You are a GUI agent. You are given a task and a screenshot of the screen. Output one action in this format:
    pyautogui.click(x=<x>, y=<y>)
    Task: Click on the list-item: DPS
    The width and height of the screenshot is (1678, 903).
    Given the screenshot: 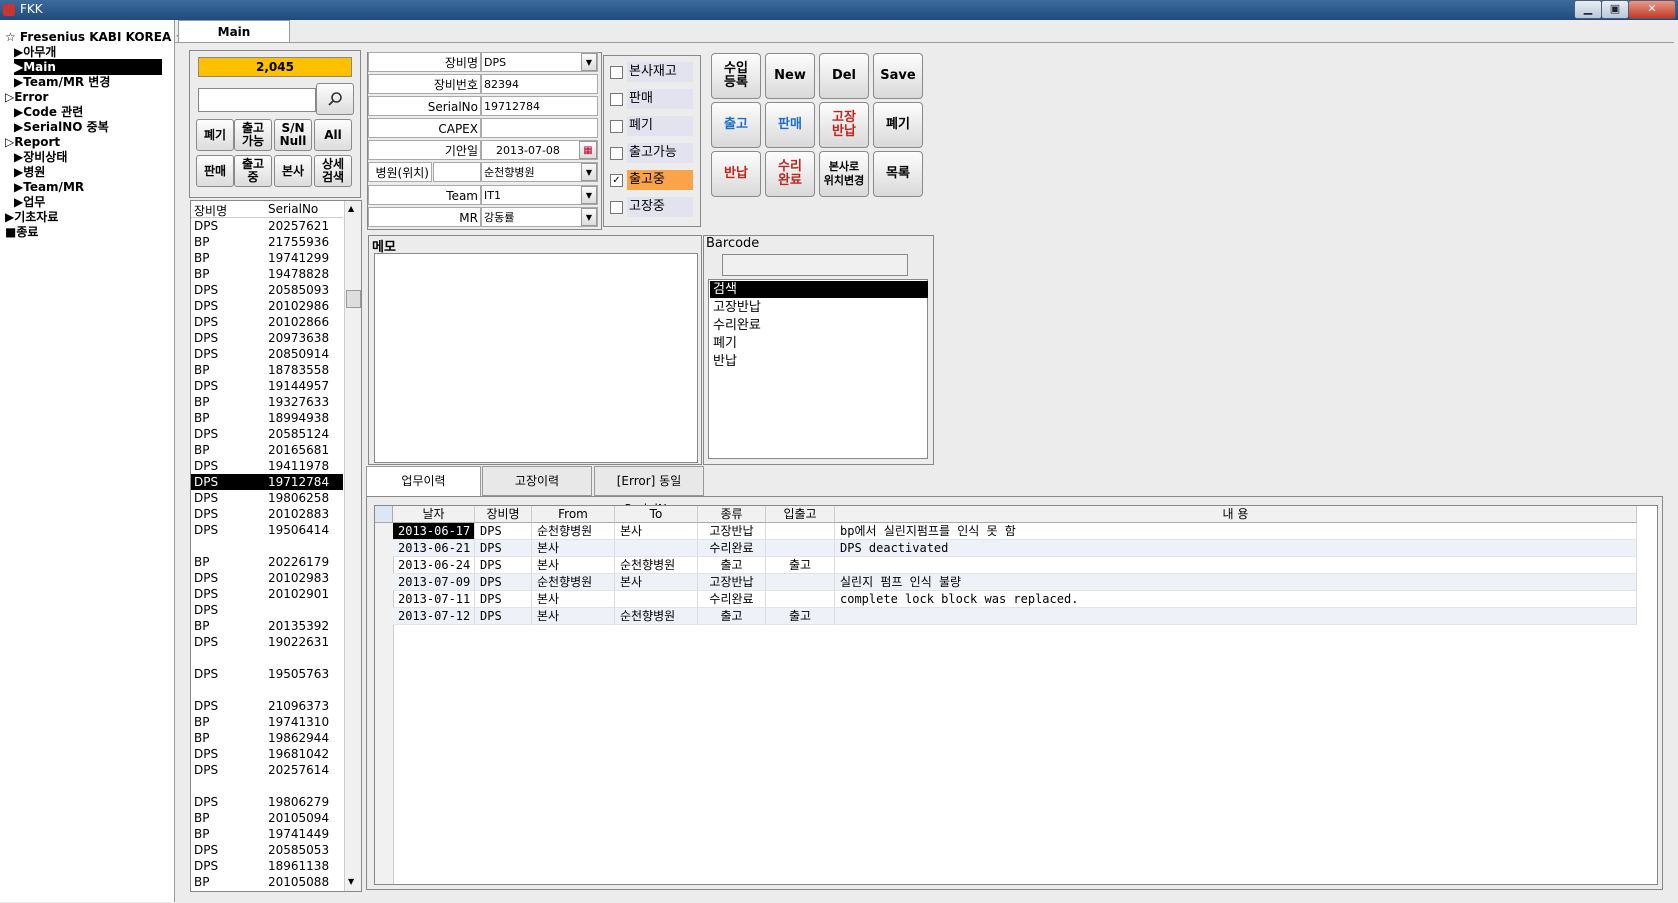 What is the action you would take?
    pyautogui.click(x=267, y=610)
    